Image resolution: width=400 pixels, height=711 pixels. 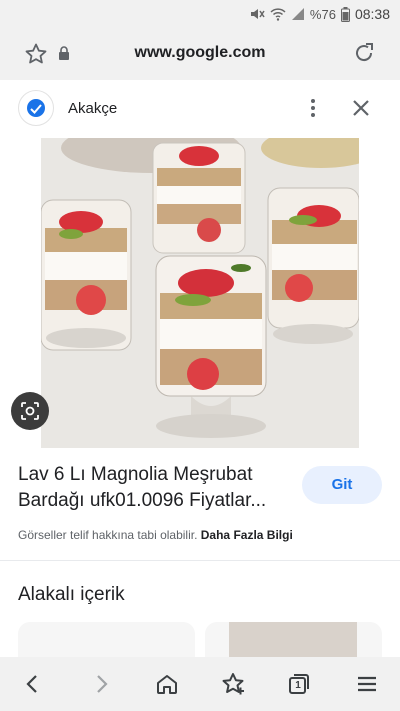 I want to click on bottom-nav: 1, so click(x=200, y=684).